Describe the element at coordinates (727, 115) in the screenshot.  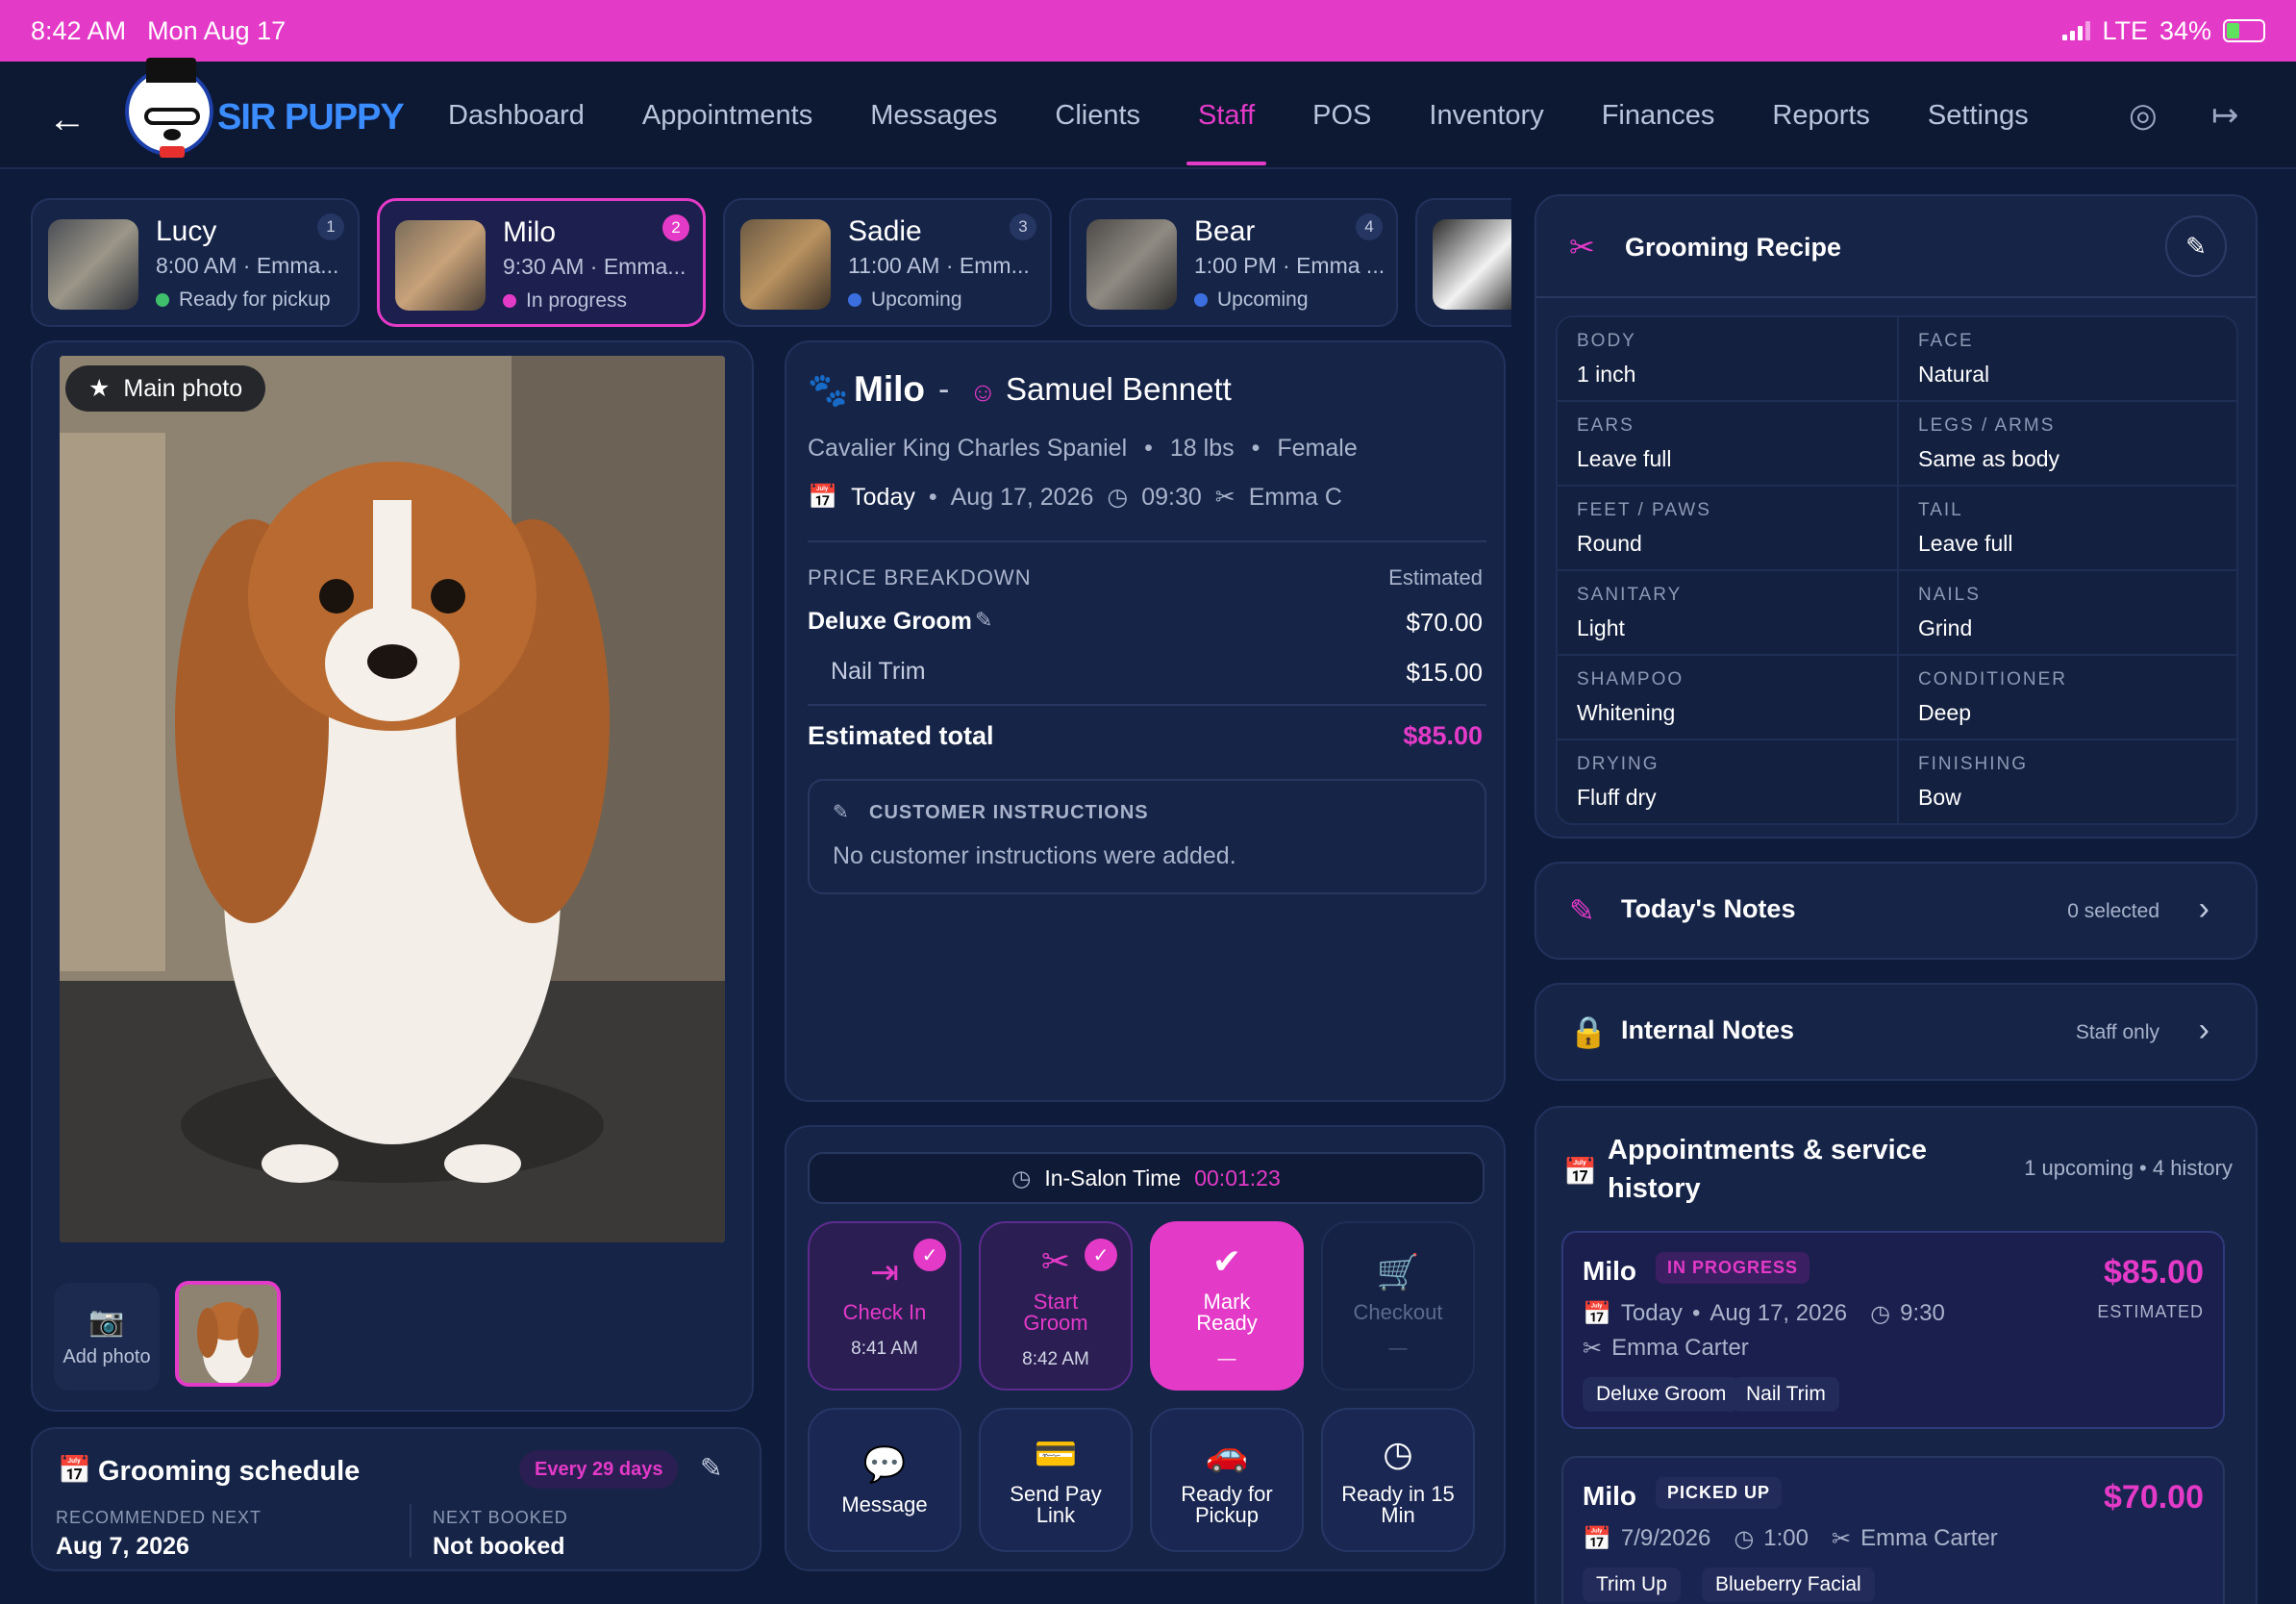
I see `nav-item-appointments: Appointments` at that location.